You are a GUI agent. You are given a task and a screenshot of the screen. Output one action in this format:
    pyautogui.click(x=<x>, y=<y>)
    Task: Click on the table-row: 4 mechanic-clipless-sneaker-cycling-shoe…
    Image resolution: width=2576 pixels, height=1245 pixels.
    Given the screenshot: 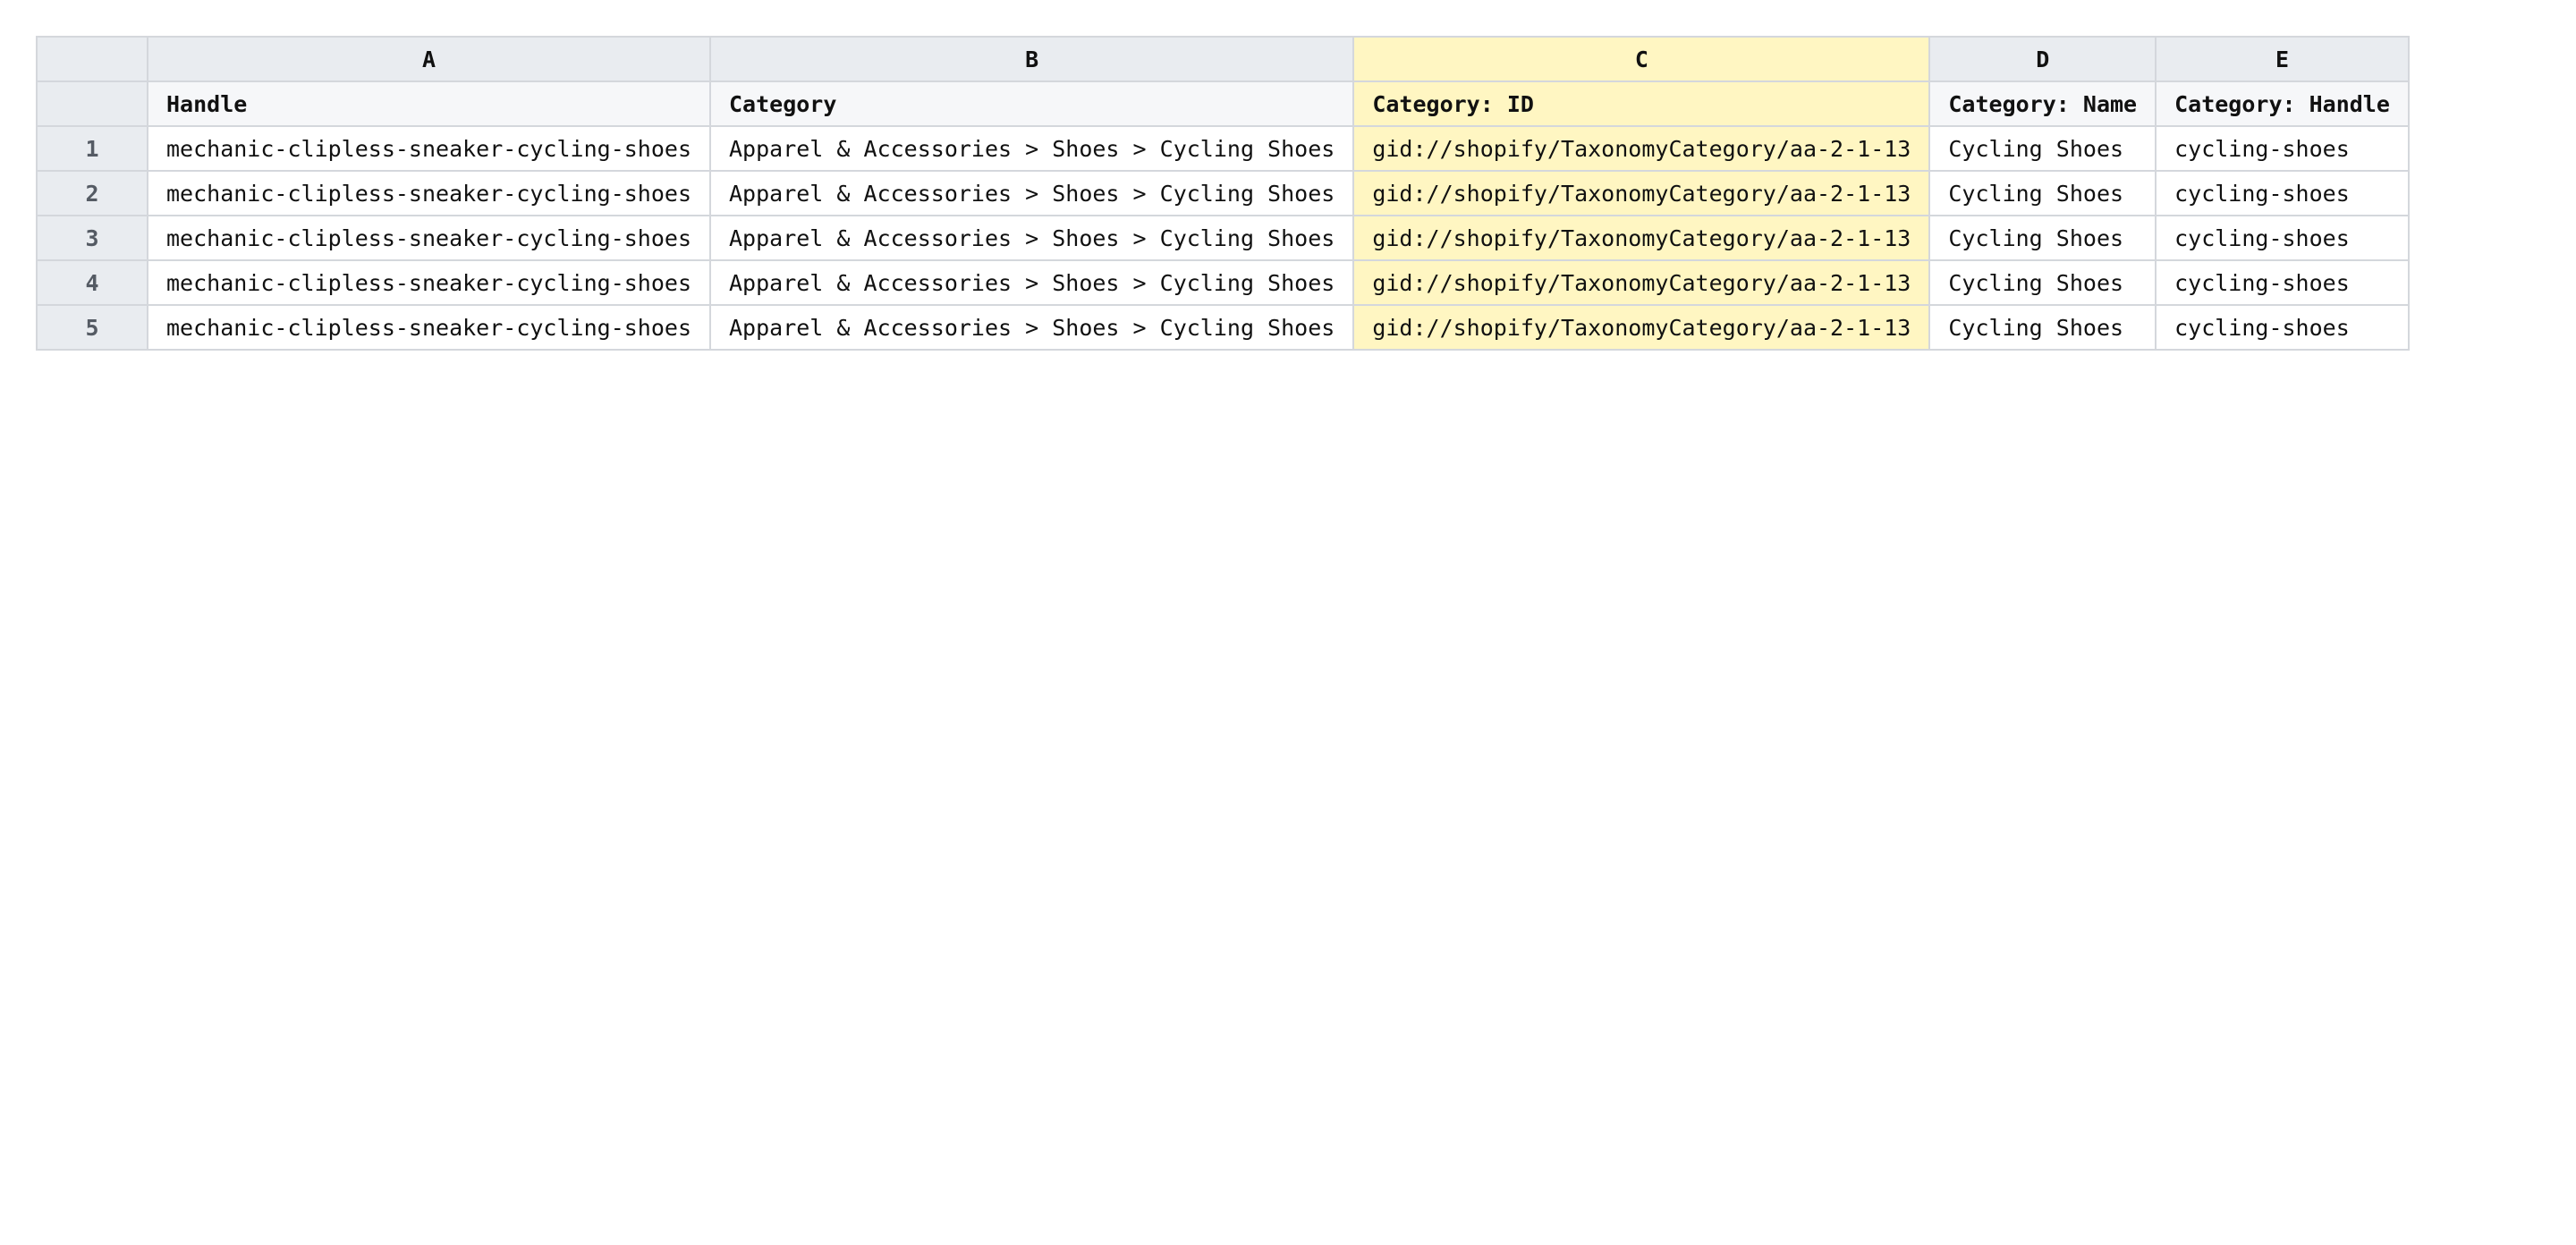 What is the action you would take?
    pyautogui.click(x=1223, y=283)
    